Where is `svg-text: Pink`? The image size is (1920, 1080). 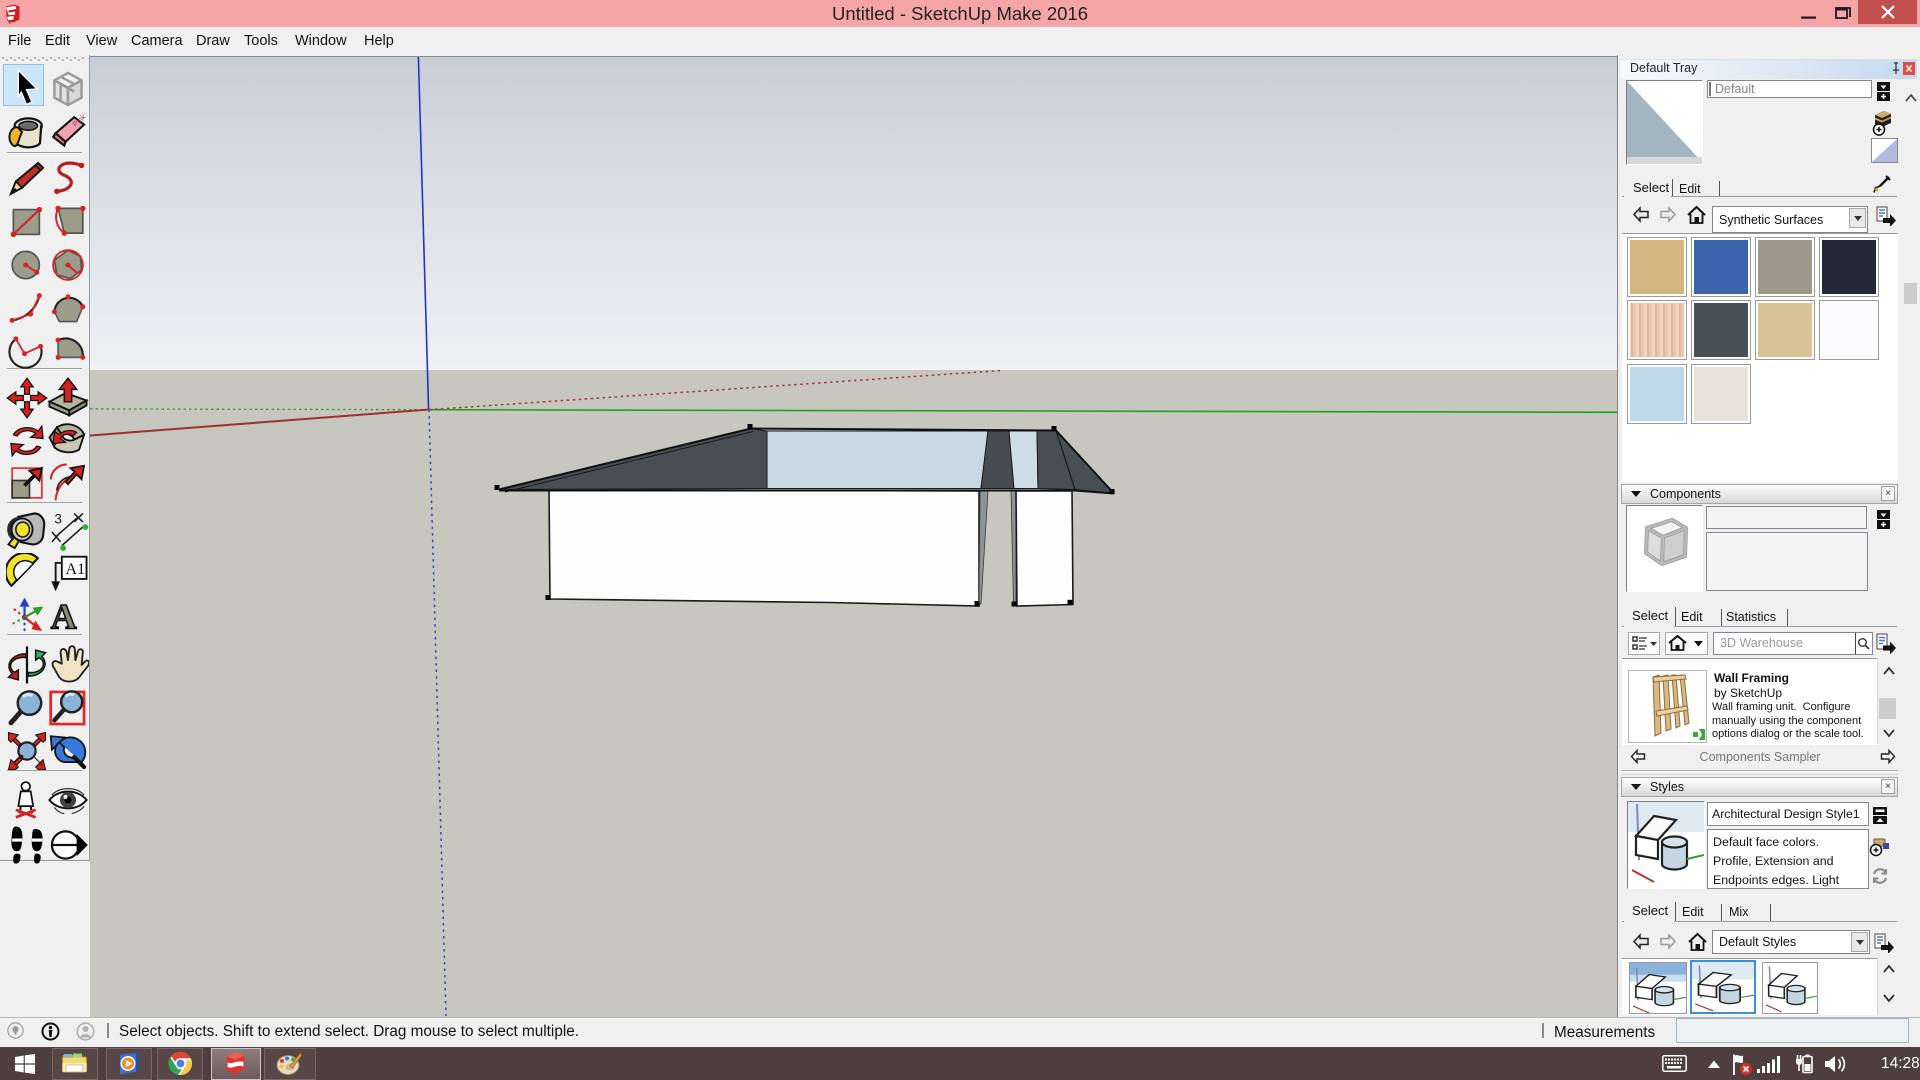
svg-text: Pink is located at coordinates (79, 120).